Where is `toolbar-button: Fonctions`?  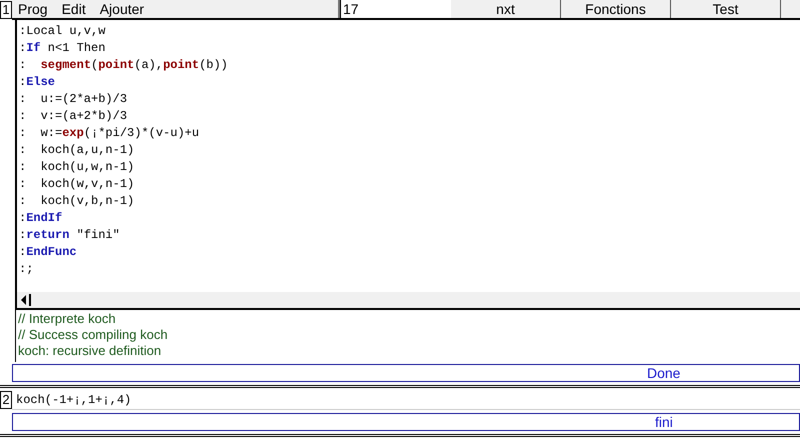
toolbar-button: Fonctions is located at coordinates (616, 9).